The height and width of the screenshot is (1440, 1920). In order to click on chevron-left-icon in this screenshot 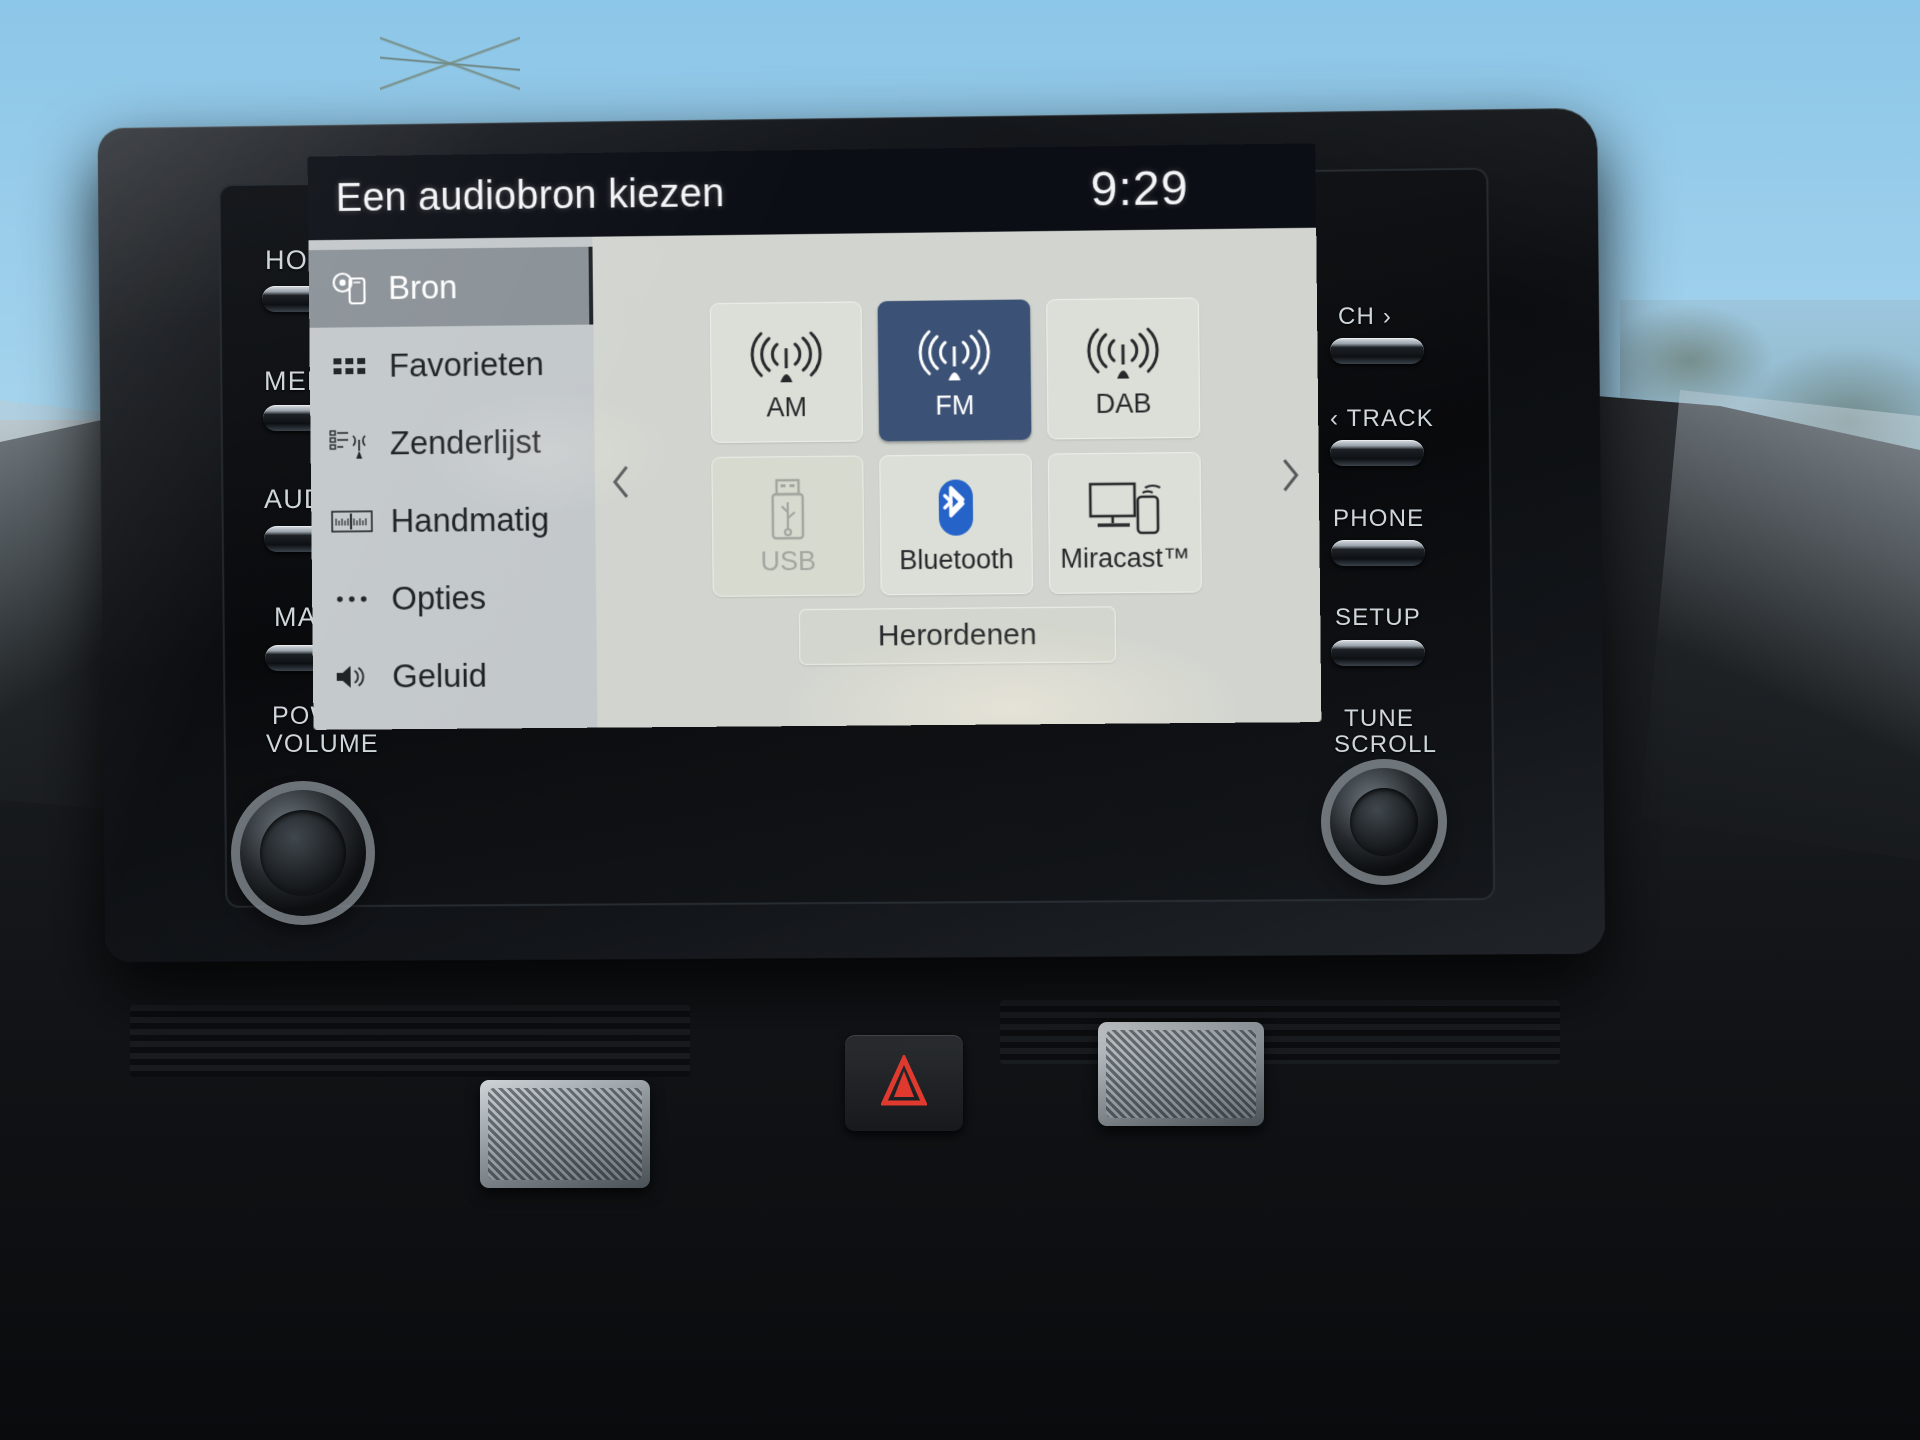, I will do `click(621, 482)`.